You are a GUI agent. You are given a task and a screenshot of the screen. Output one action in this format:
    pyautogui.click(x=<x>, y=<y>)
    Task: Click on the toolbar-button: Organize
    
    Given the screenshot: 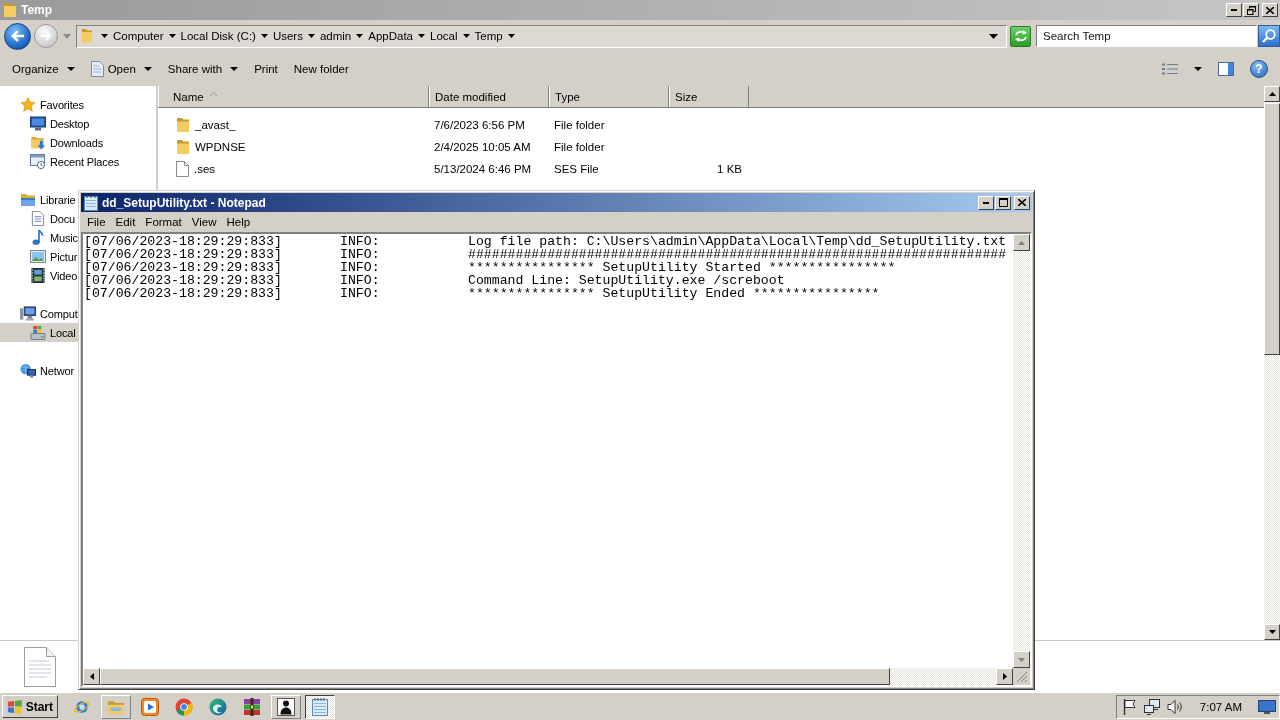 What is the action you would take?
    pyautogui.click(x=43, y=69)
    